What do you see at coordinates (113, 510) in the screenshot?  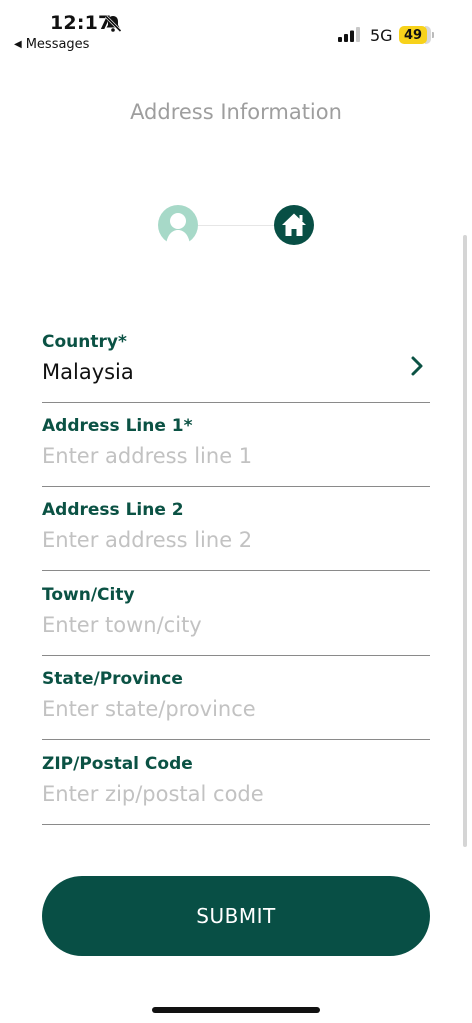 I see `address-line-2-label: Address Line 2` at bounding box center [113, 510].